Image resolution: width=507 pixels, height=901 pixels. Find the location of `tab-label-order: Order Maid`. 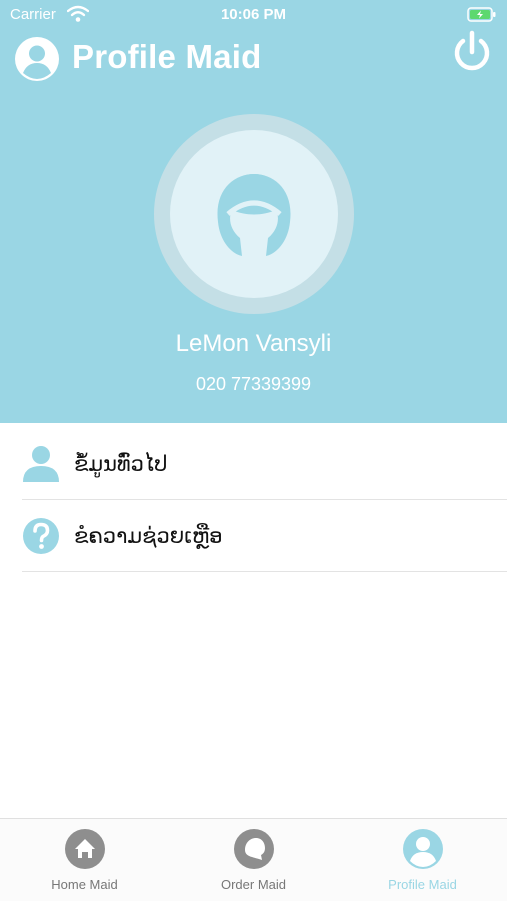

tab-label-order: Order Maid is located at coordinates (253, 884).